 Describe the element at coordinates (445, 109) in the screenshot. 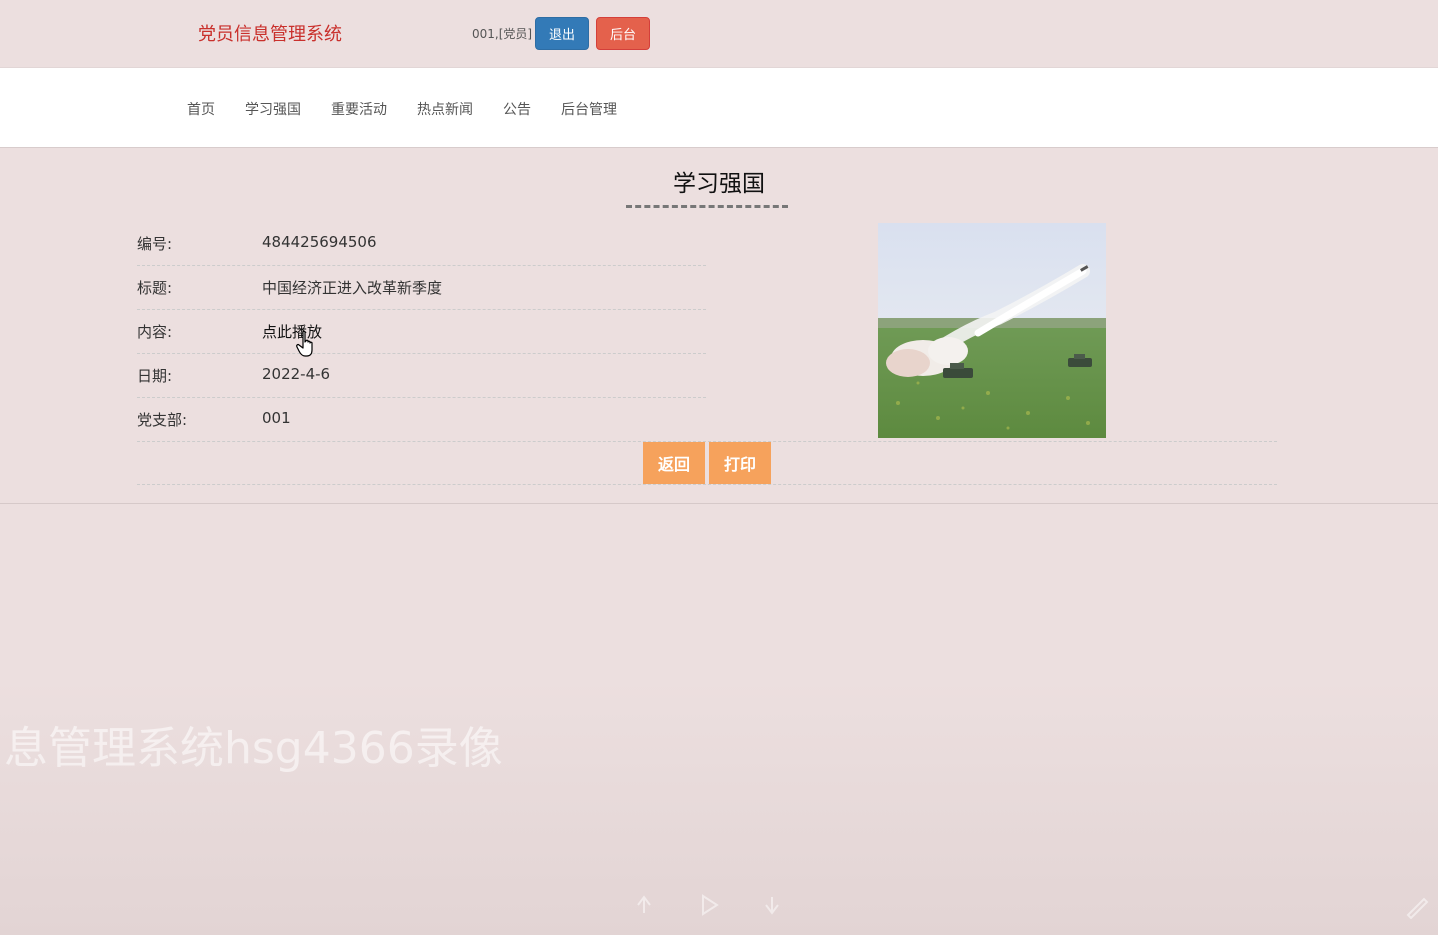

I see `nav-item-news: 热点新闻` at that location.